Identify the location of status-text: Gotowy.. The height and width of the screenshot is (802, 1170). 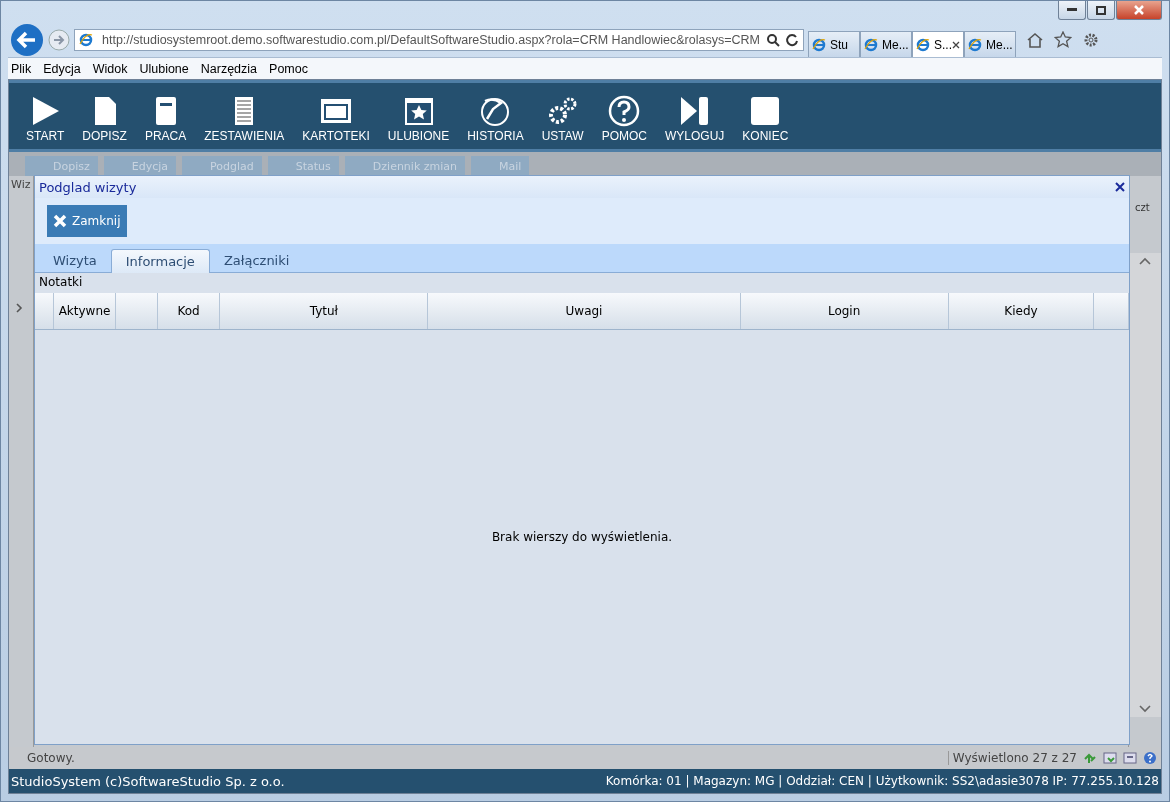
(51, 758).